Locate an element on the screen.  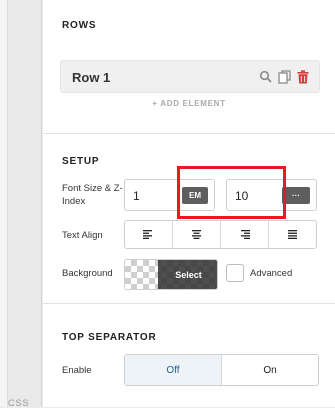
copy-icon is located at coordinates (284, 77).